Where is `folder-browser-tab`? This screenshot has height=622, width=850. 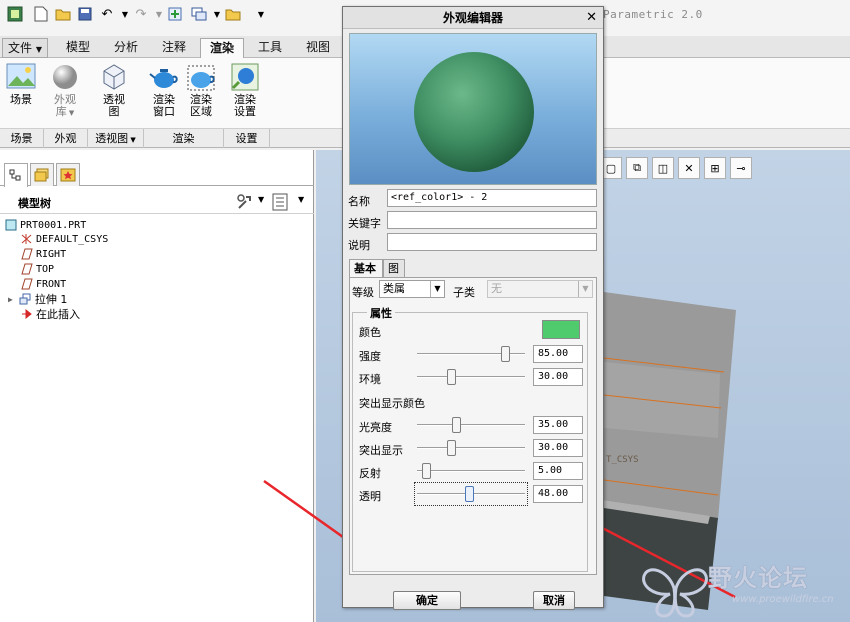
folder-browser-tab is located at coordinates (42, 174).